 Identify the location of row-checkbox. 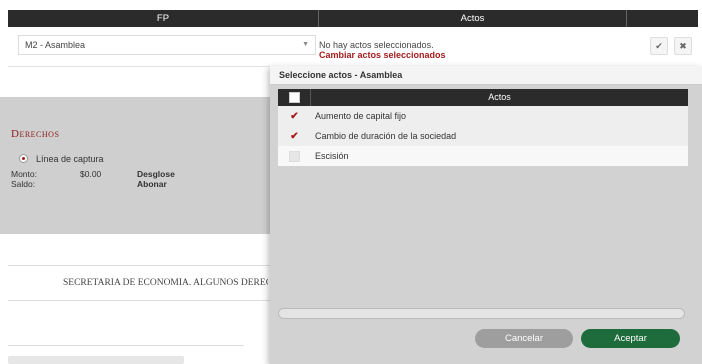
(294, 156).